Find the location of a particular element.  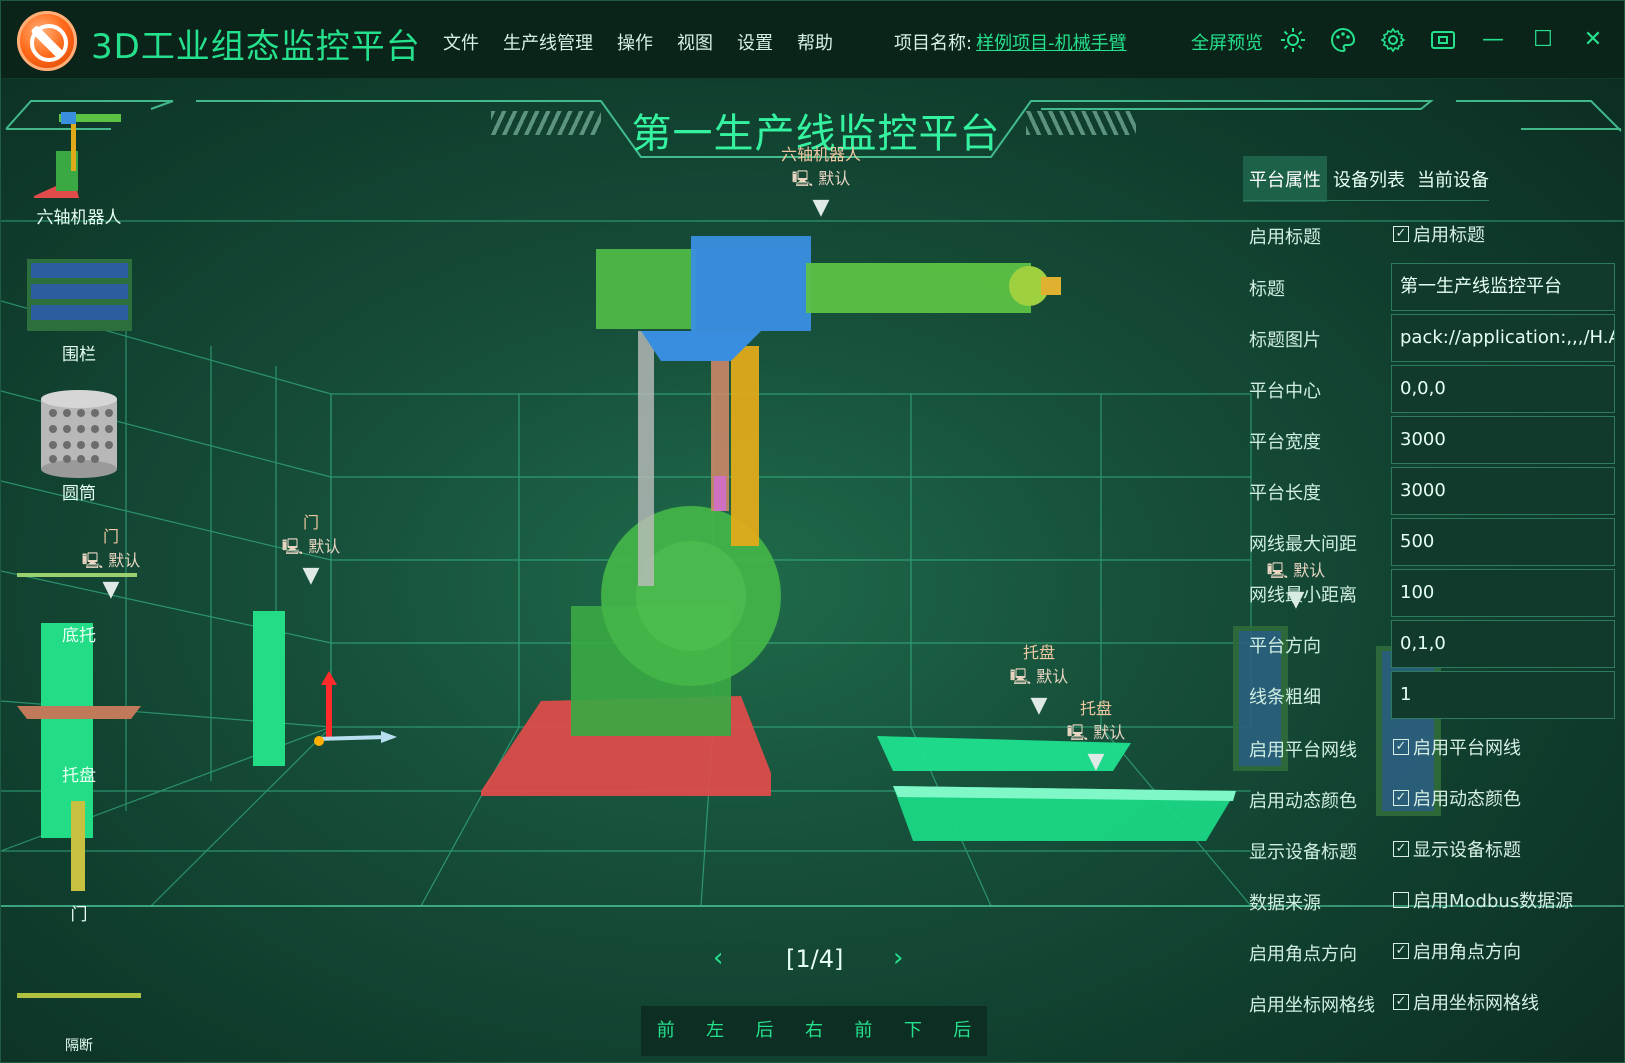

palette-item-robot: 六轴机器人 is located at coordinates (79, 213).